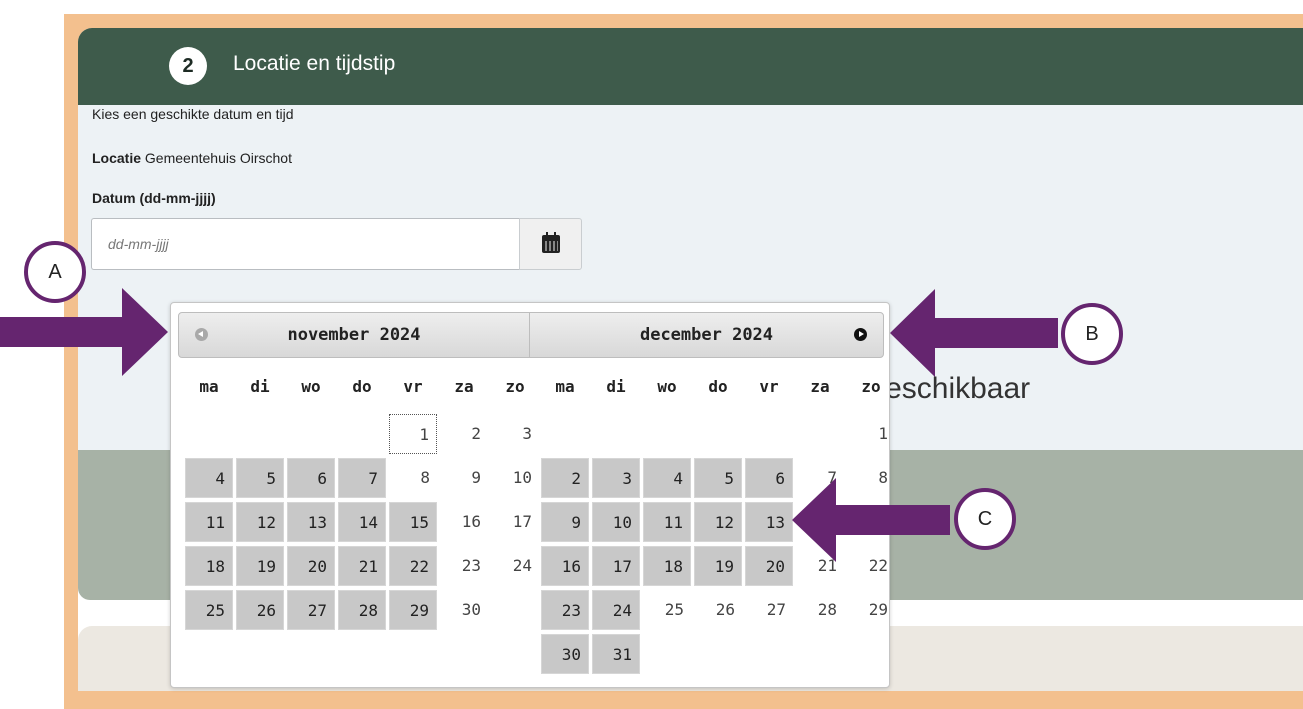  Describe the element at coordinates (871, 520) in the screenshot. I see `arrow-c` at that location.